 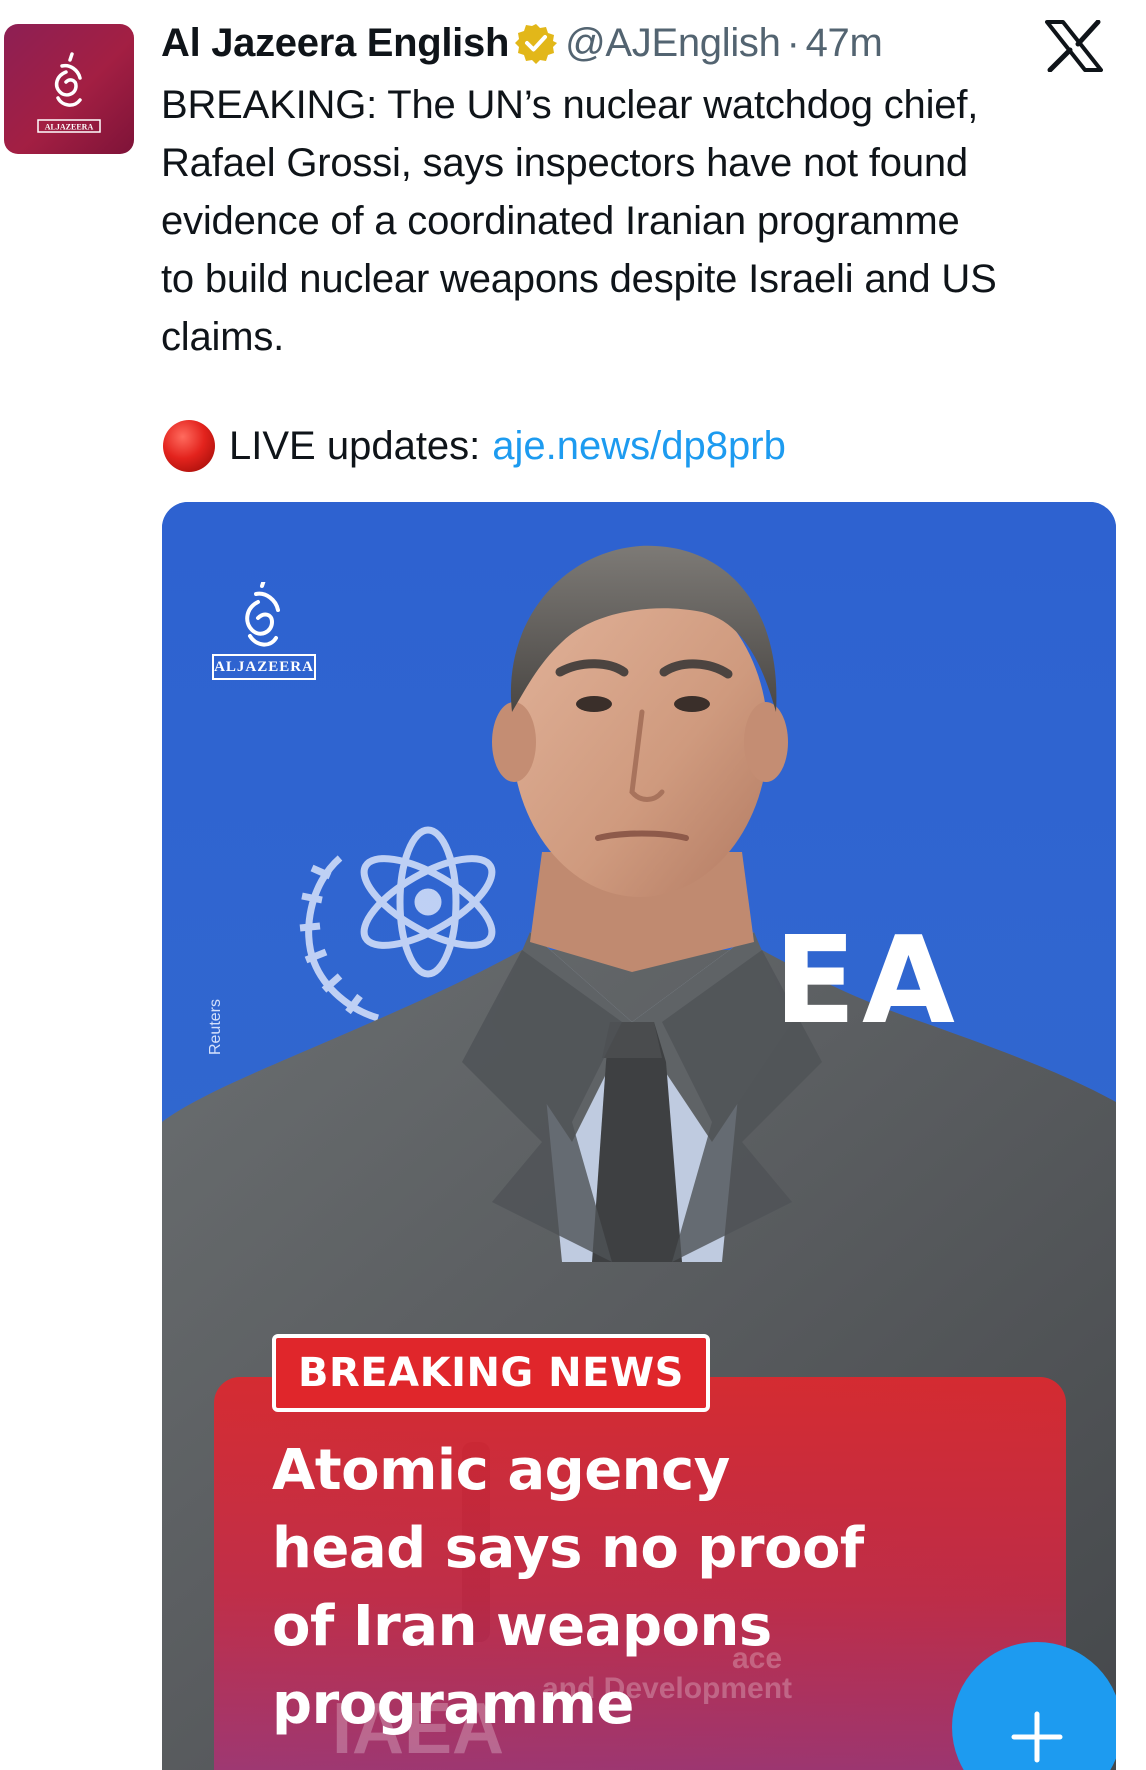 I want to click on tweet-header: Al Jazeera English @AJEnglish · 47m, so click(x=522, y=43).